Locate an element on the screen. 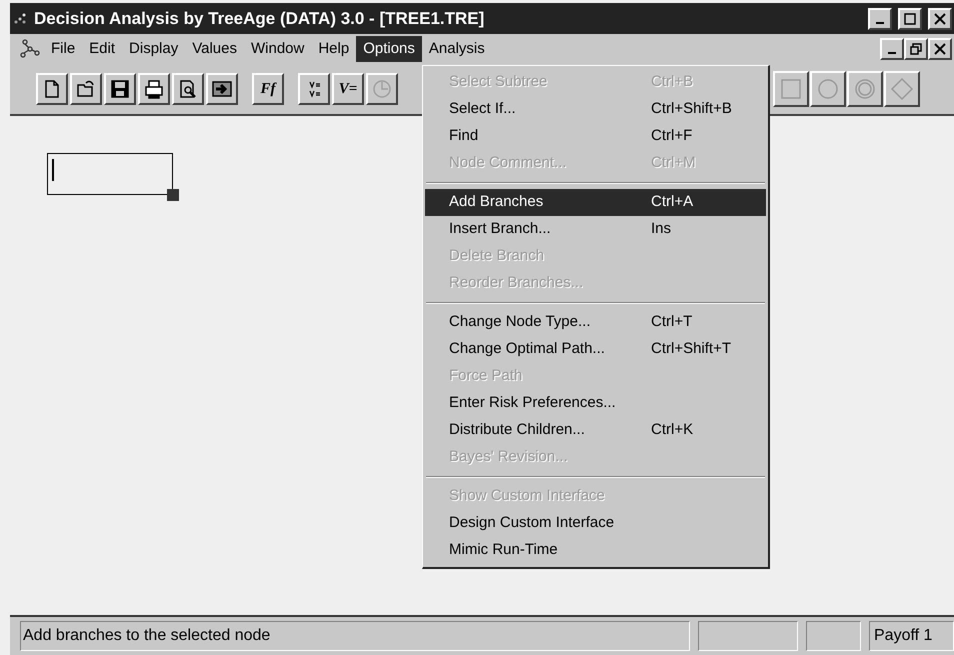  menu-option: Select If... Ctrl+Shift+B is located at coordinates (595, 109).